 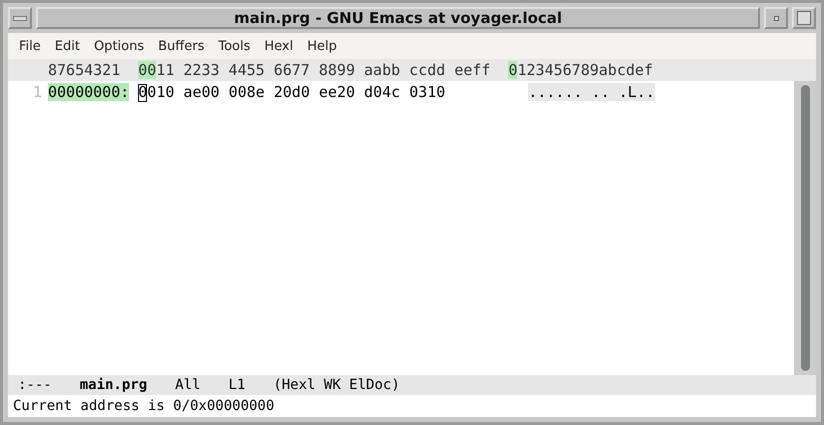 What do you see at coordinates (398, 18) in the screenshot?
I see `window-title: main.prg - GNU Emacs at voyager.local` at bounding box center [398, 18].